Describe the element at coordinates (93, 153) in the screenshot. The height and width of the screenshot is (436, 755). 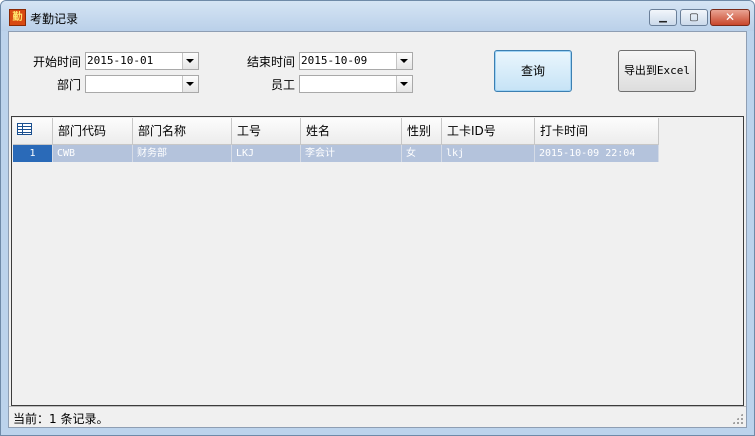
I see `cell-dept-code: CWB` at that location.